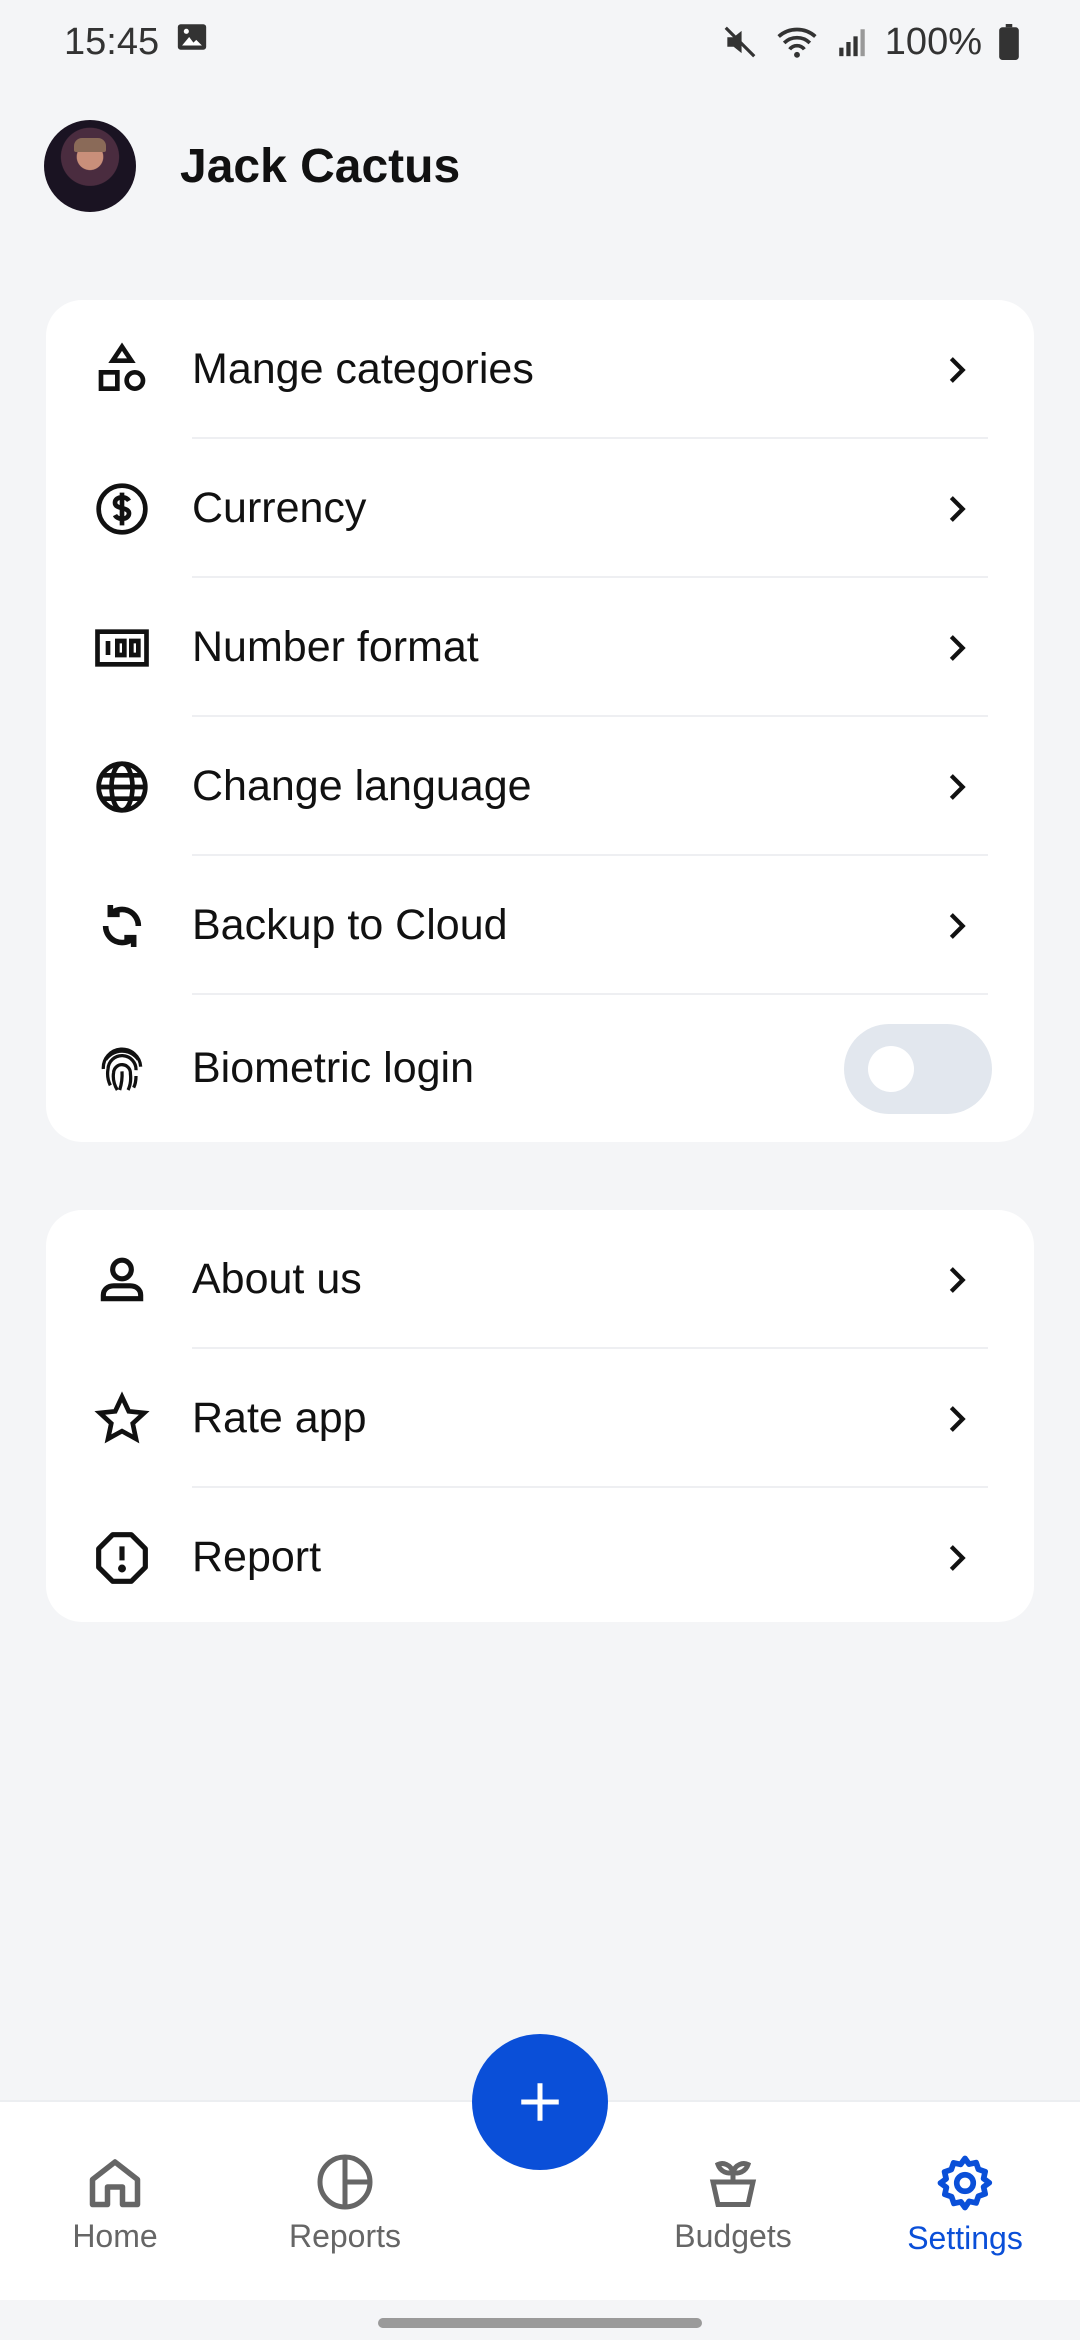 This screenshot has height=2340, width=1080. I want to click on mute-icon, so click(740, 42).